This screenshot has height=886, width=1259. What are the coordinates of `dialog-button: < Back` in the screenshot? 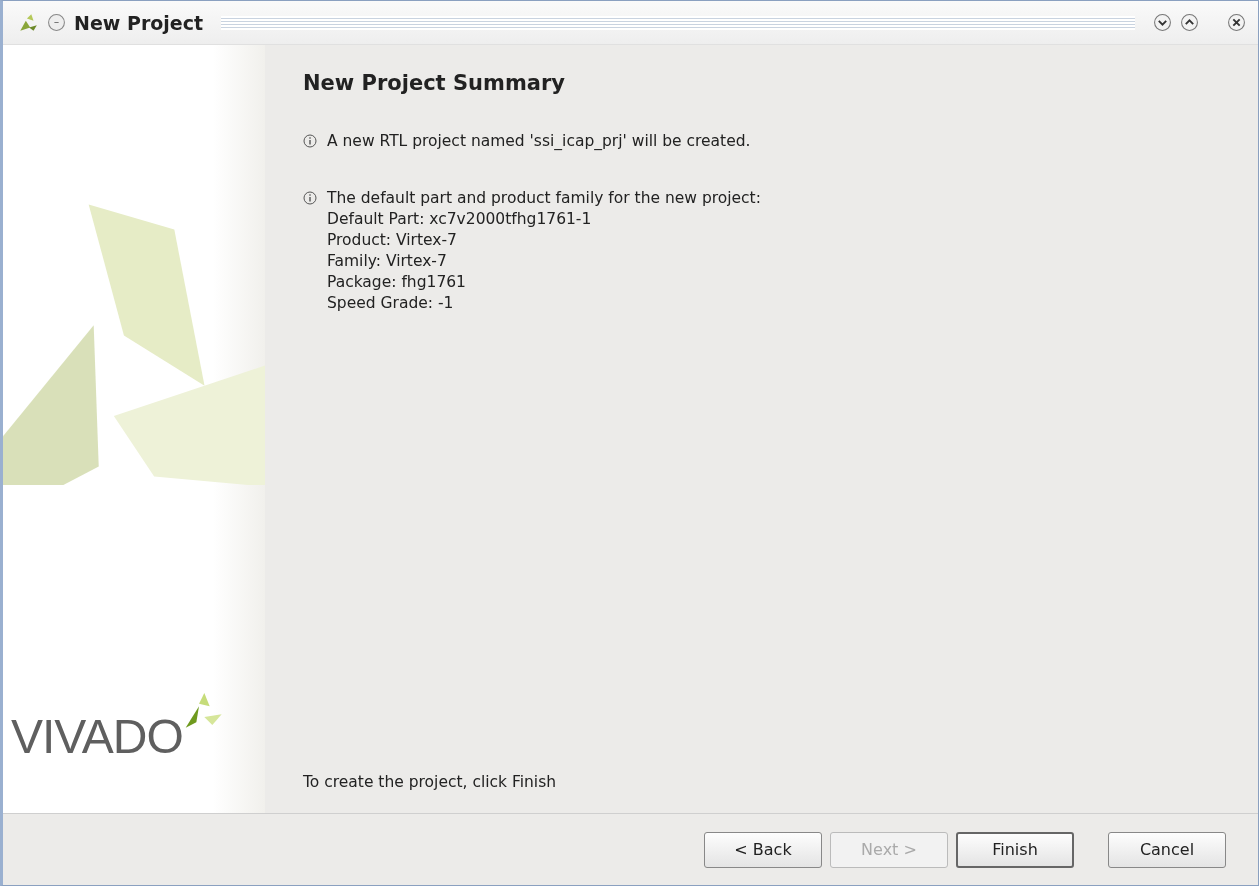 It's located at (763, 849).